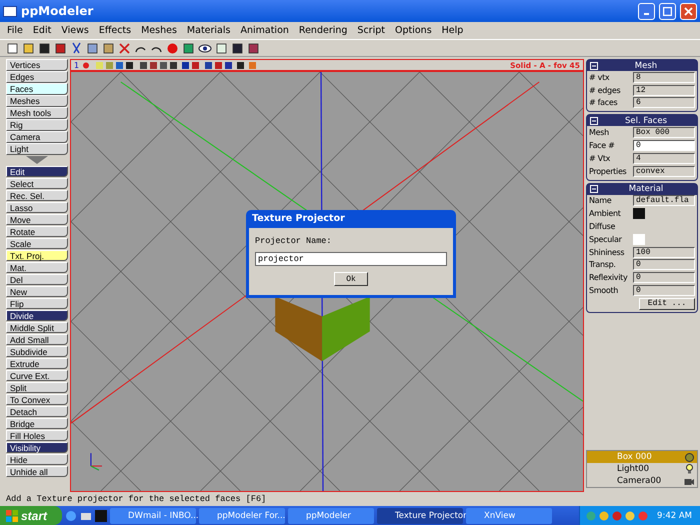  Describe the element at coordinates (602, 145) in the screenshot. I see `field-label: Face #` at that location.